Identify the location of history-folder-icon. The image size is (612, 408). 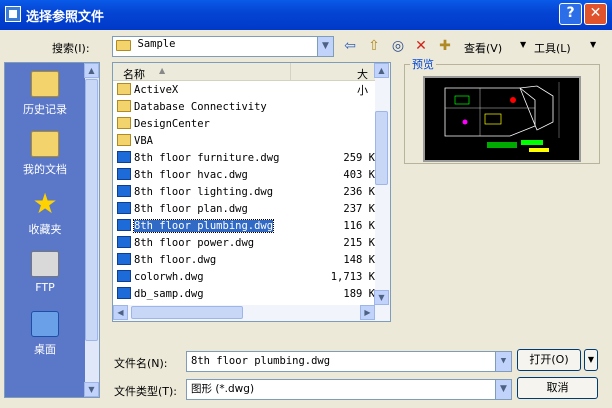
(45, 84).